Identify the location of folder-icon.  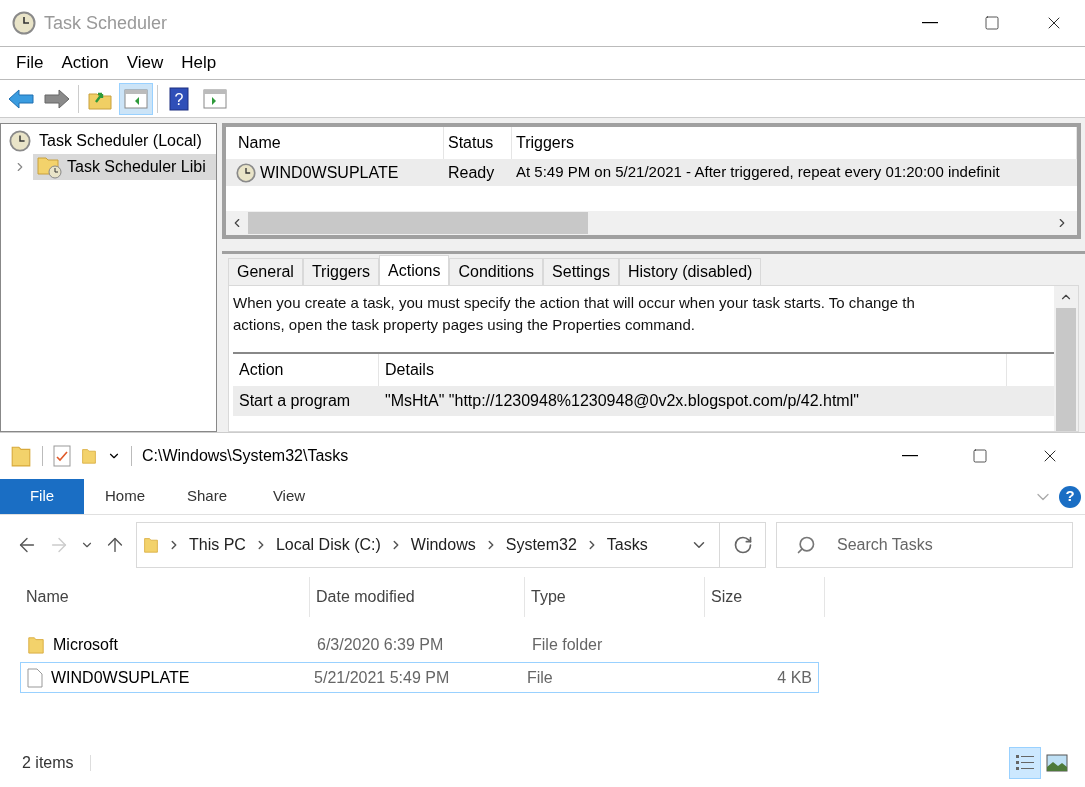
(36, 644).